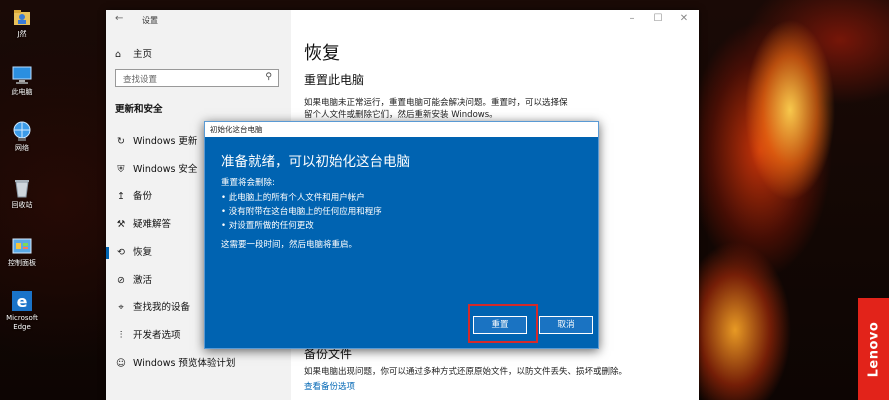  What do you see at coordinates (22, 75) in the screenshot?
I see `computer-icon` at bounding box center [22, 75].